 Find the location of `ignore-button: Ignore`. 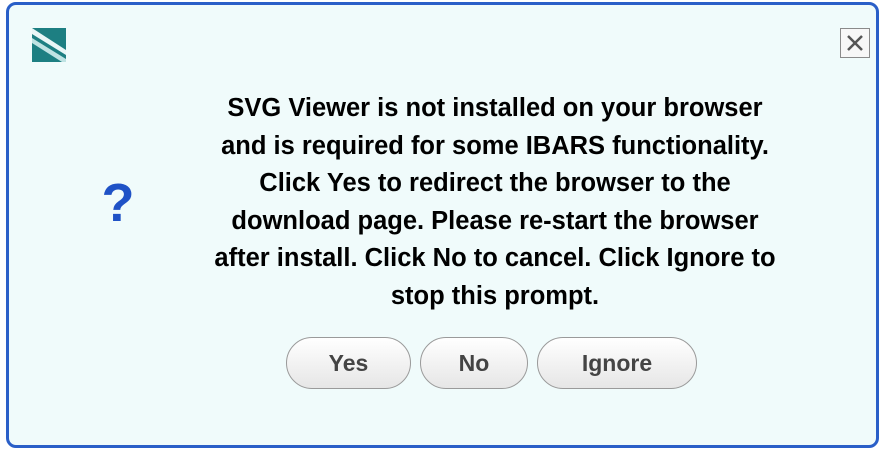

ignore-button: Ignore is located at coordinates (617, 363).